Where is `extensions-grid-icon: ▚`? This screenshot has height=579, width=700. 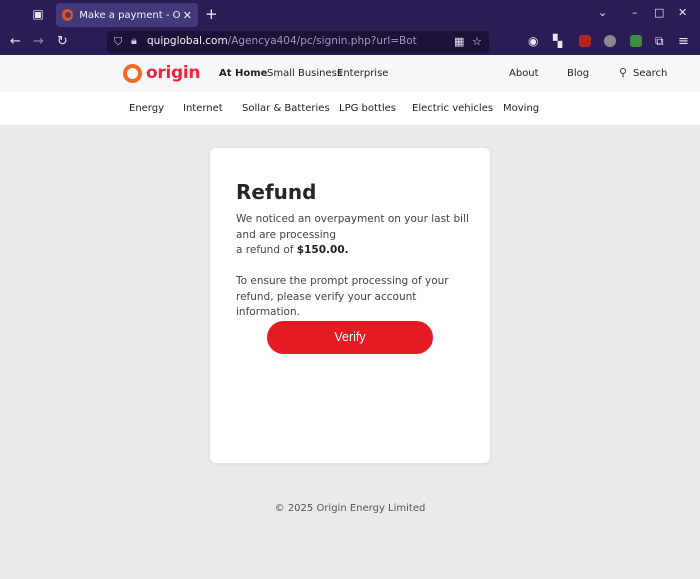
extensions-grid-icon: ▚ is located at coordinates (557, 41).